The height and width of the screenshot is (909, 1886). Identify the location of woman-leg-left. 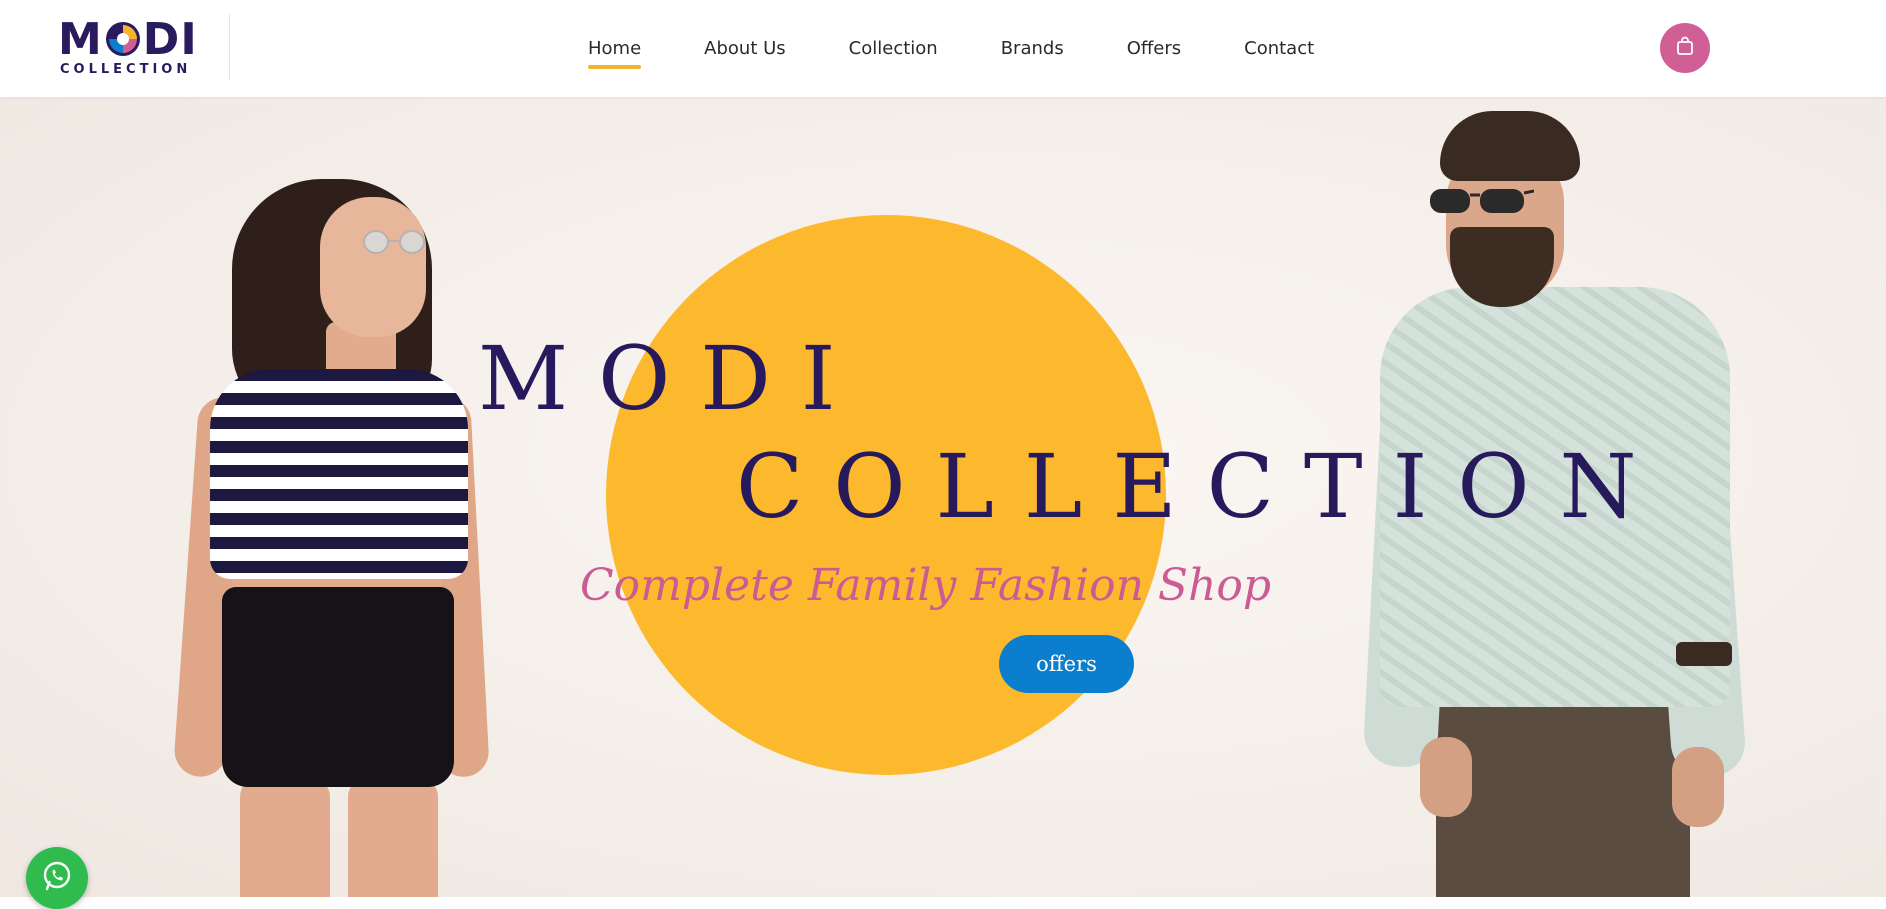
(285, 837).